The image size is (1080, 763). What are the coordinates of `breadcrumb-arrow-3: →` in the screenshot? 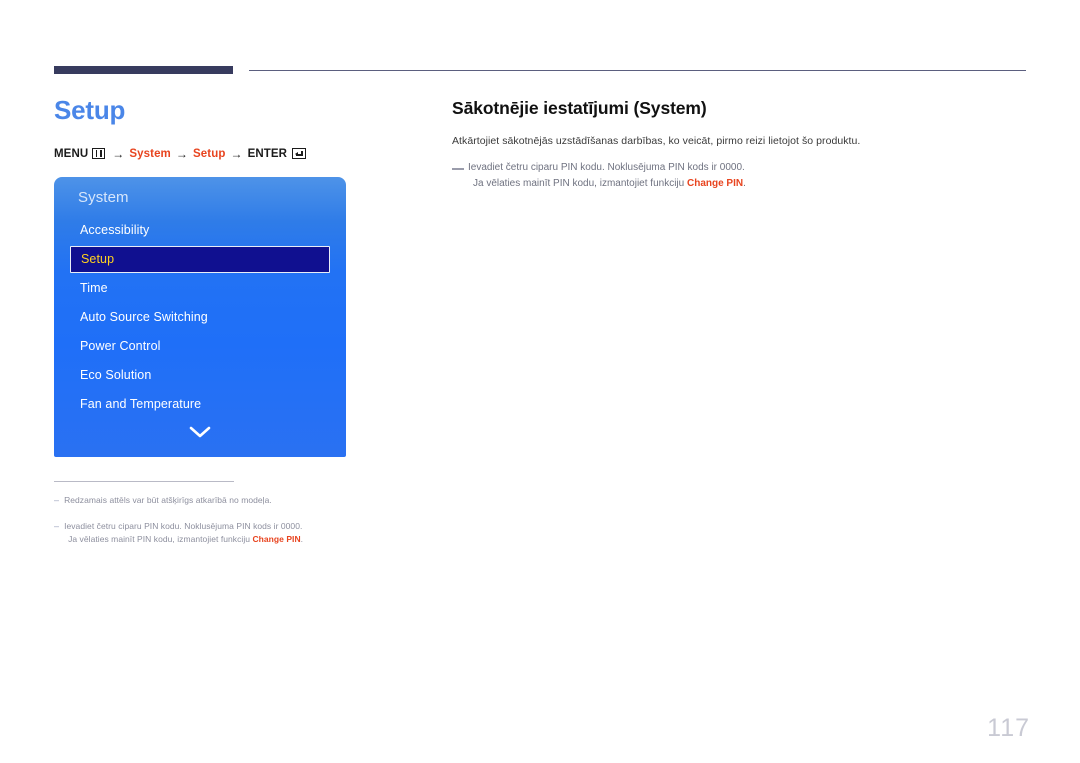 It's located at (236, 153).